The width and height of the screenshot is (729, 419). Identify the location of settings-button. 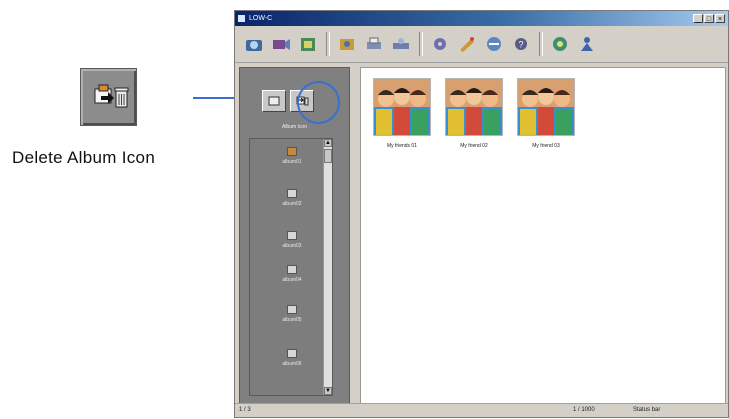
(440, 44).